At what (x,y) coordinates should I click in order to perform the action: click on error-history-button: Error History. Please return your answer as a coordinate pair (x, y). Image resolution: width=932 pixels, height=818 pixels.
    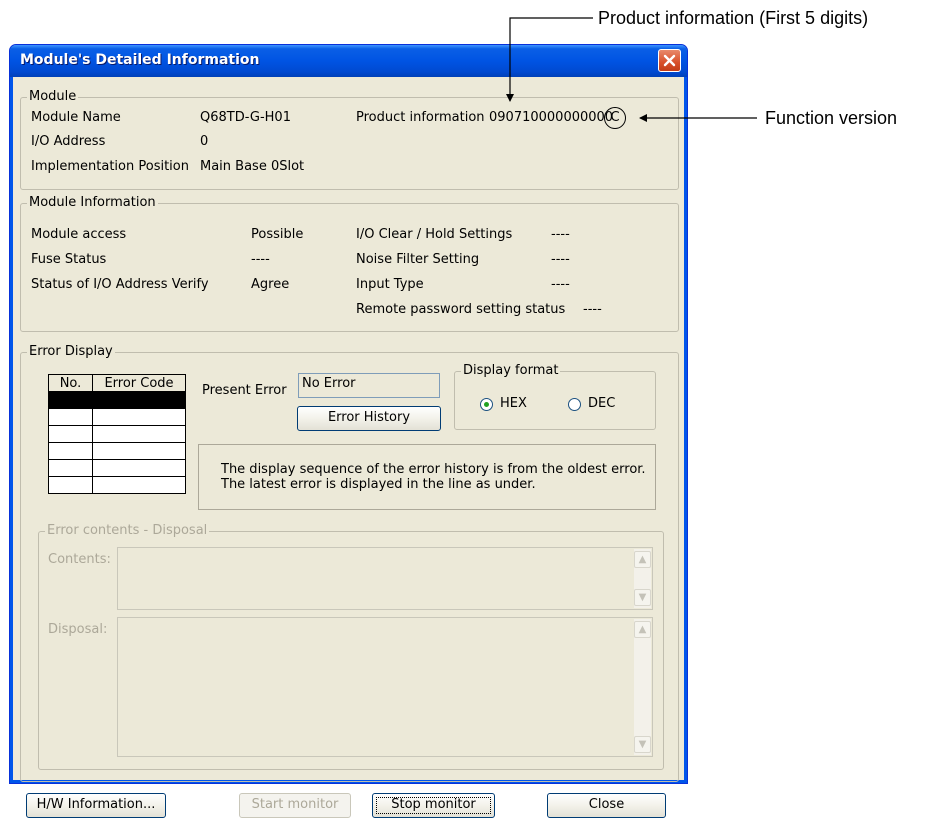
    Looking at the image, I should click on (369, 418).